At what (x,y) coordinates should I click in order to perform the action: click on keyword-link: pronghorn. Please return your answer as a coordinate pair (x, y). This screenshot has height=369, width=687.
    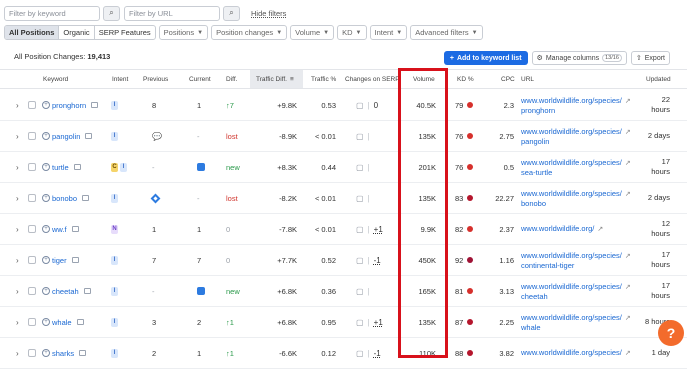
    Looking at the image, I should click on (69, 105).